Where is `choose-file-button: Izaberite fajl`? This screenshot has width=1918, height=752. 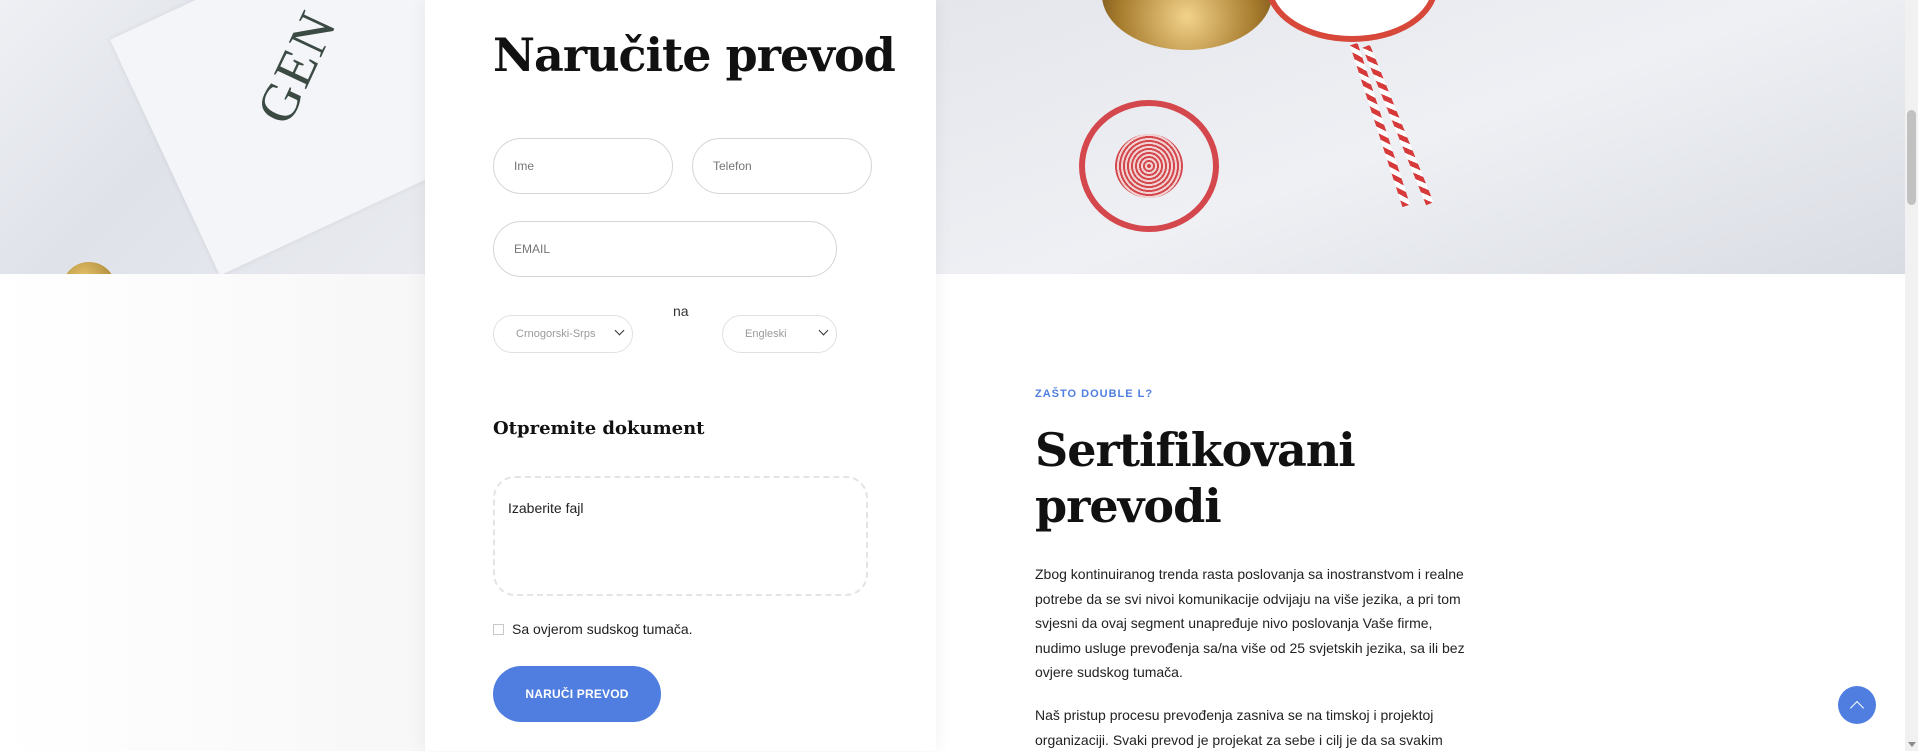
choose-file-button: Izaberite fajl is located at coordinates (545, 508).